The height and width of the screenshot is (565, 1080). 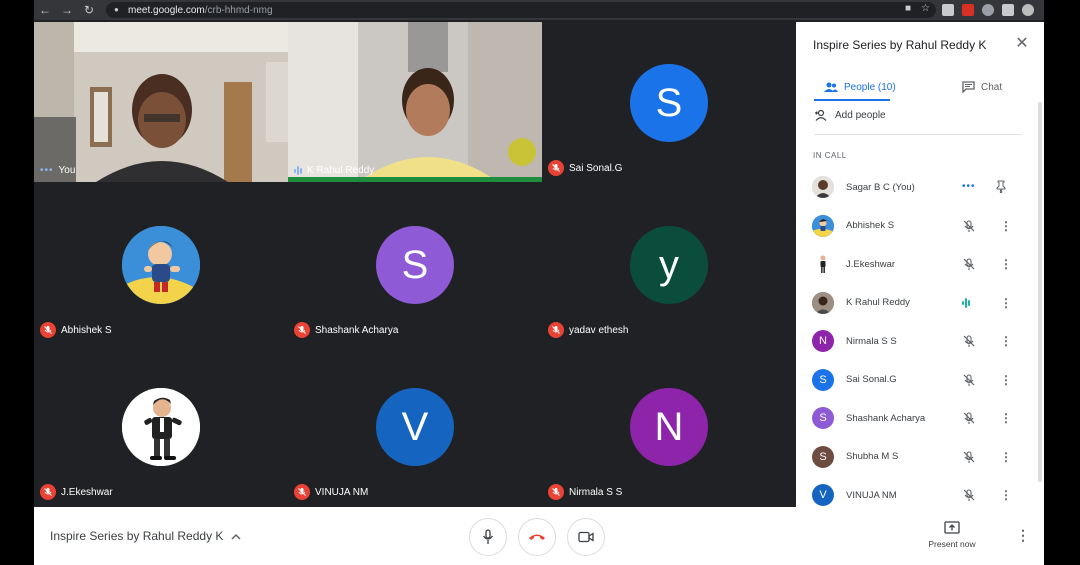 What do you see at coordinates (831, 87) in the screenshot?
I see `people-icon` at bounding box center [831, 87].